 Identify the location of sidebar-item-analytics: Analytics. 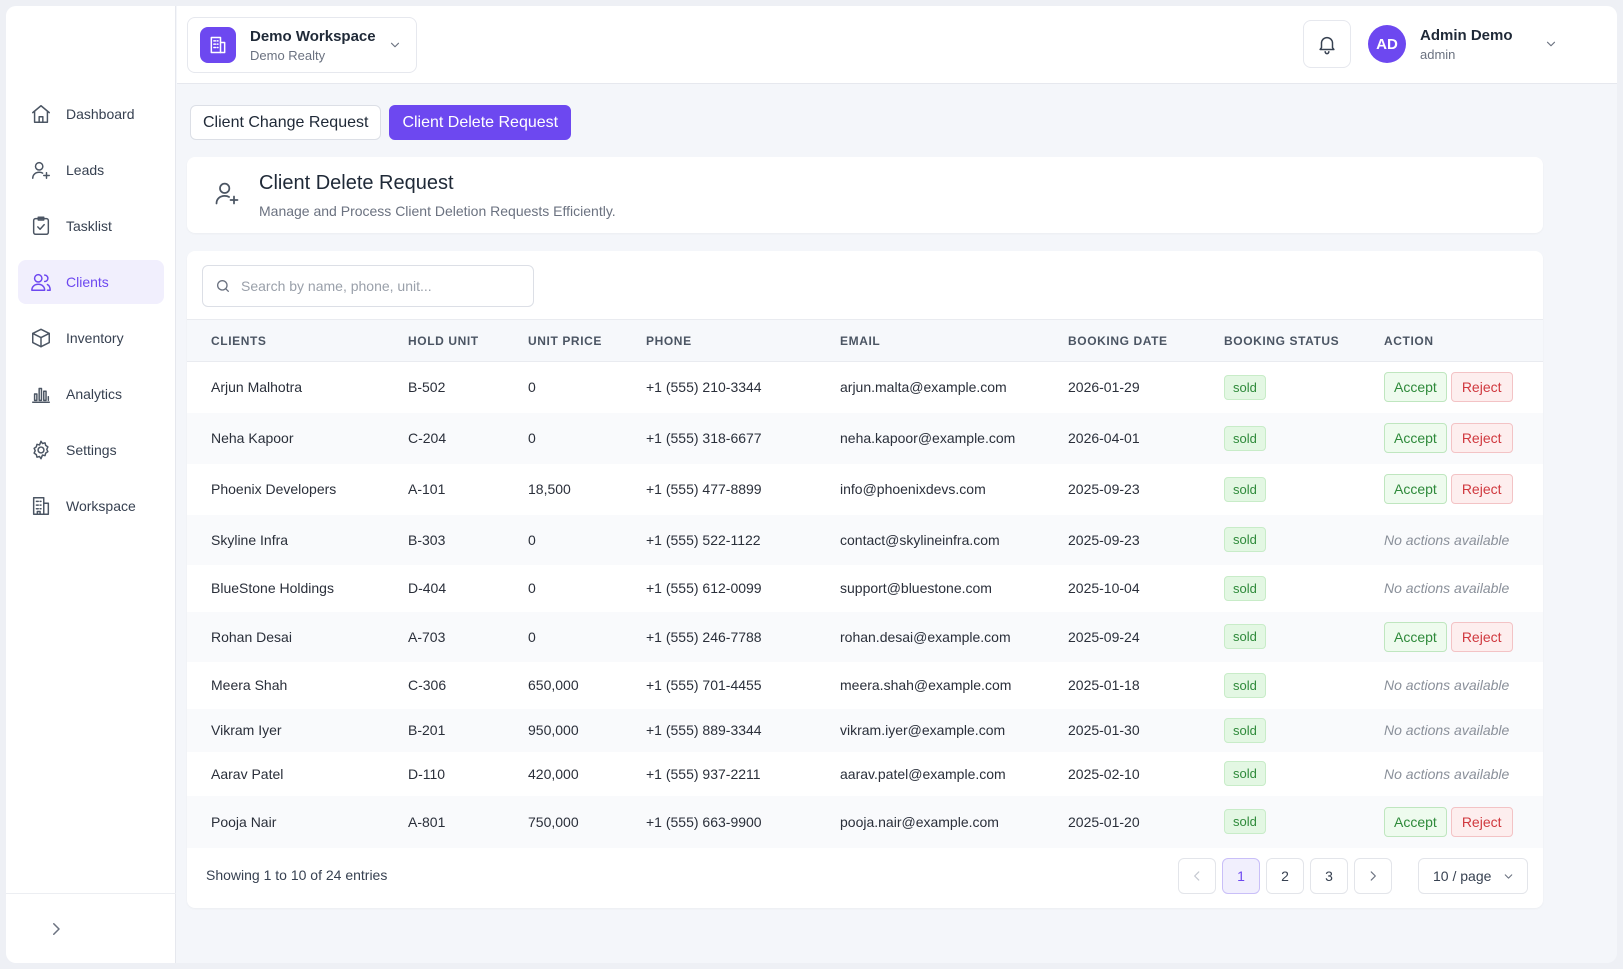
(91, 394).